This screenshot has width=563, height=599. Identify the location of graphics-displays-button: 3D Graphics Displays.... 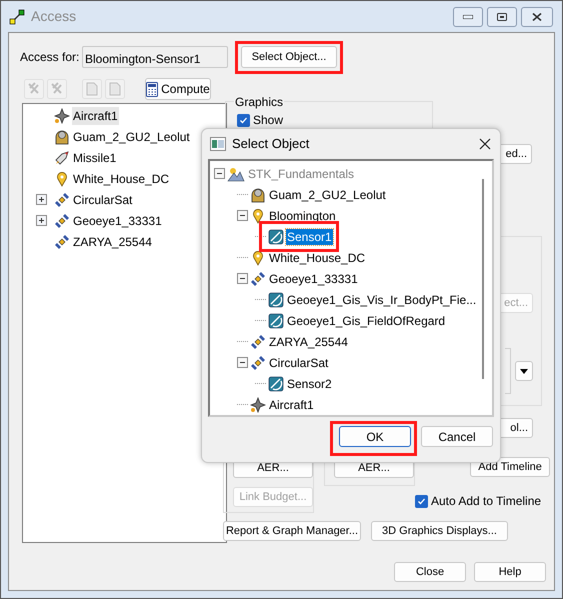
(439, 531).